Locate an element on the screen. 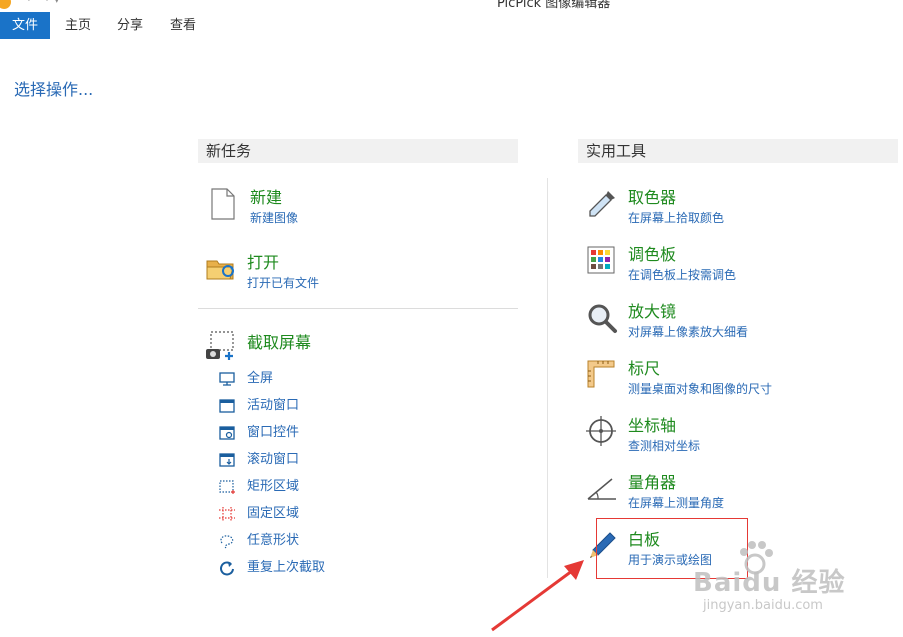 This screenshot has width=903, height=637. color-palette-subtitle: 在调色板上按需调色 is located at coordinates (682, 275).